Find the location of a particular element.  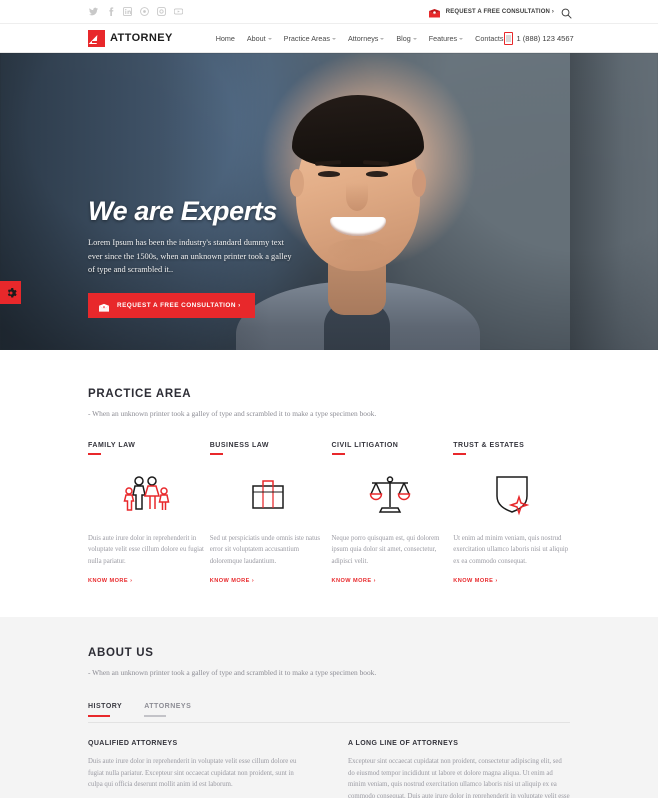

about-us-title: ABOUT US is located at coordinates (121, 653).